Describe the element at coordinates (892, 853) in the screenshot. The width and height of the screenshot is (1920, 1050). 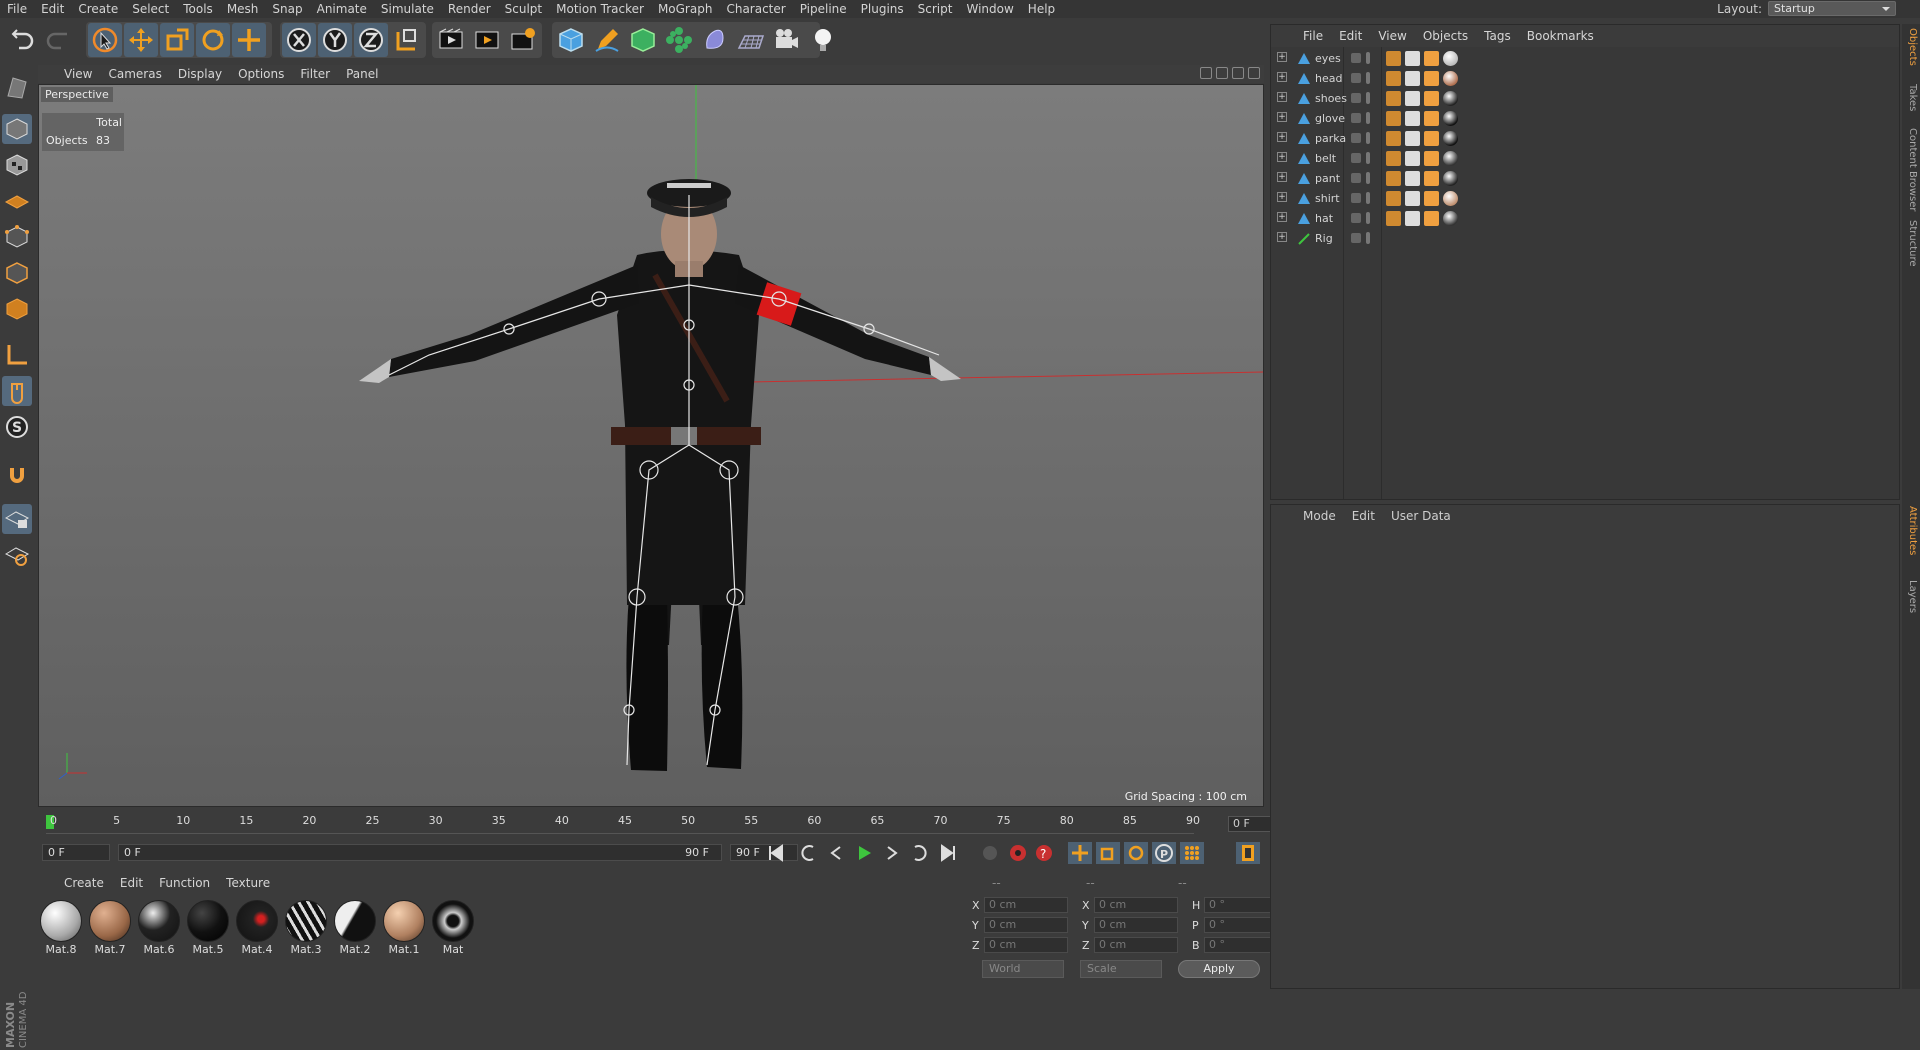
I see `next-frame-icon` at that location.